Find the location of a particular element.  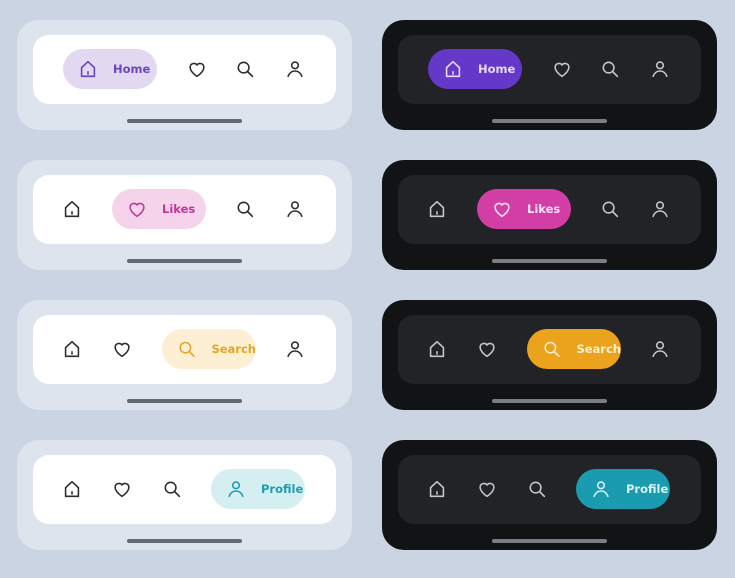

dark-nav-card-likes: Likes is located at coordinates (549, 215).